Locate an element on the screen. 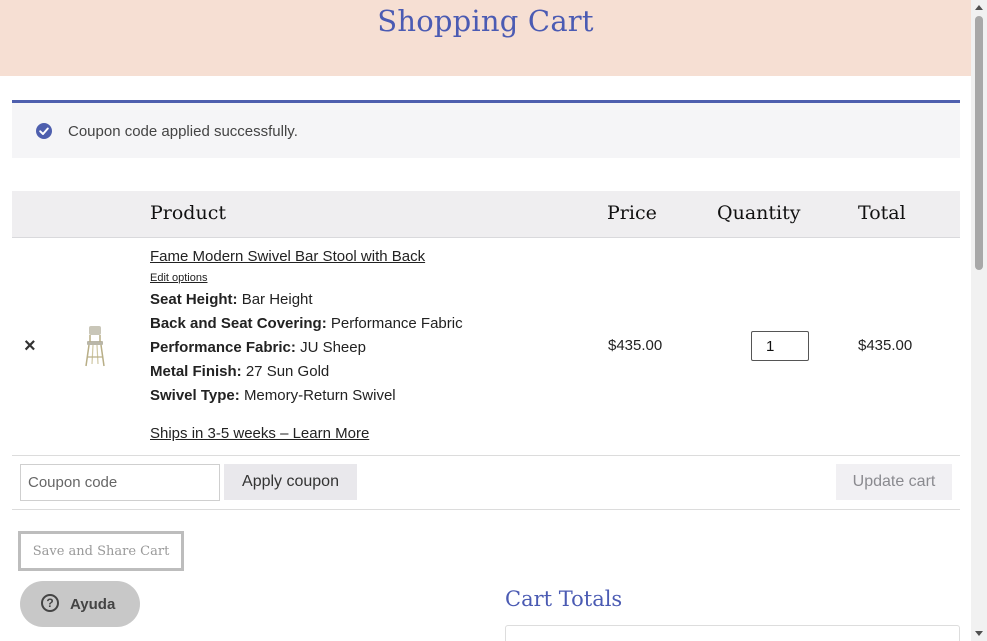 The width and height of the screenshot is (987, 641). save-share-cart-button: Save and Share Cart is located at coordinates (101, 551).